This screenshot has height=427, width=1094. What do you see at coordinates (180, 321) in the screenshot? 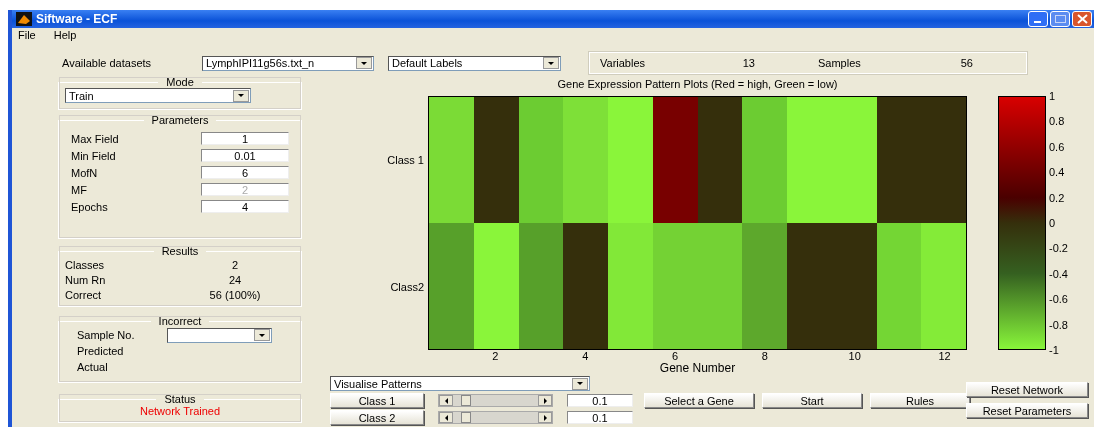
I see `panel-title: Incorrect` at bounding box center [180, 321].